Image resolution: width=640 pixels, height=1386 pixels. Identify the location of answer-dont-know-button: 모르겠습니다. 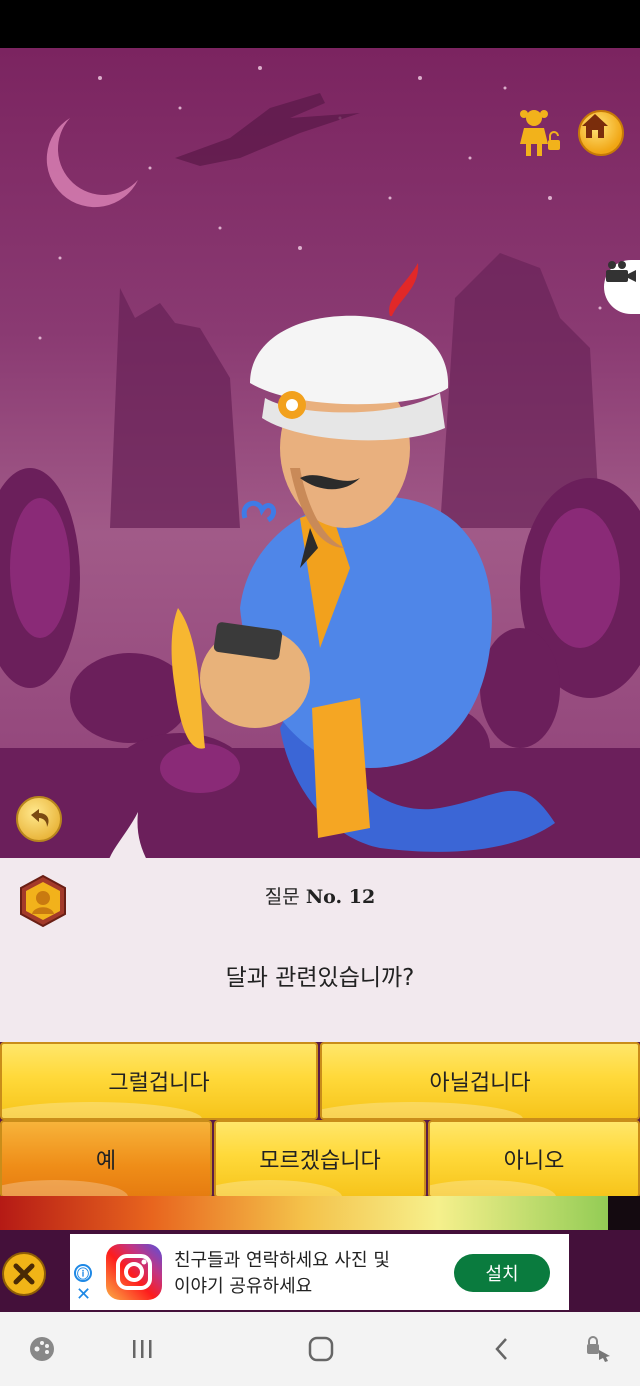
(320, 1159).